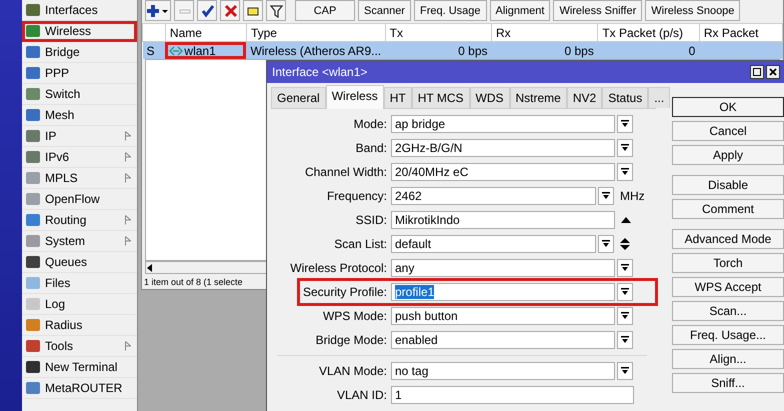  Describe the element at coordinates (325, 10) in the screenshot. I see `toolbar-button: CAP` at that location.